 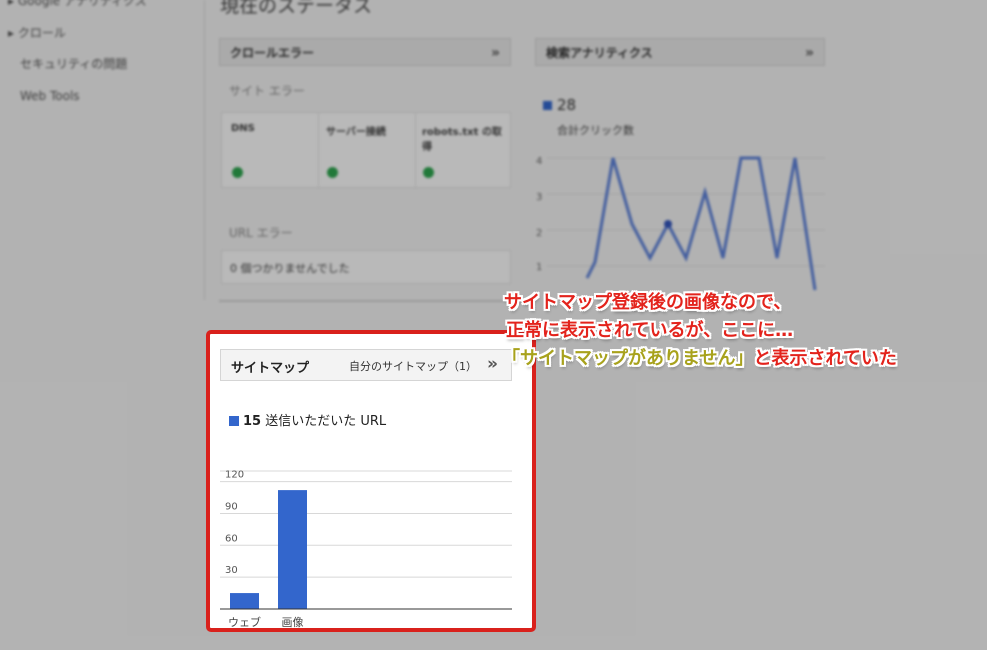 I want to click on y-tick-label: 60, so click(x=231, y=538).